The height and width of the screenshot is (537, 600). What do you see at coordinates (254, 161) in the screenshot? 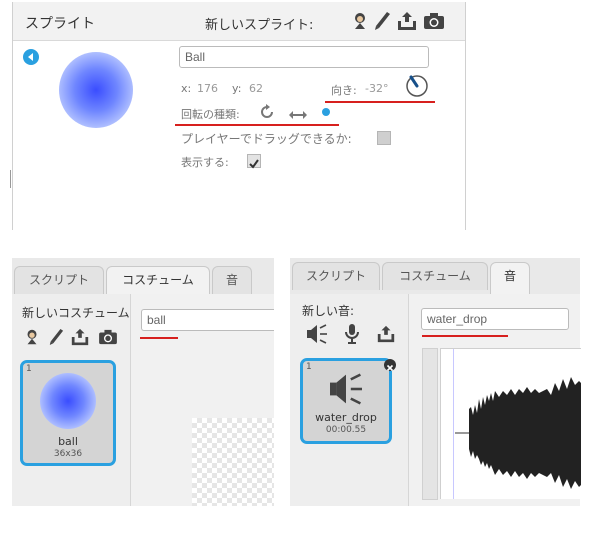
I see `show-checkbox` at bounding box center [254, 161].